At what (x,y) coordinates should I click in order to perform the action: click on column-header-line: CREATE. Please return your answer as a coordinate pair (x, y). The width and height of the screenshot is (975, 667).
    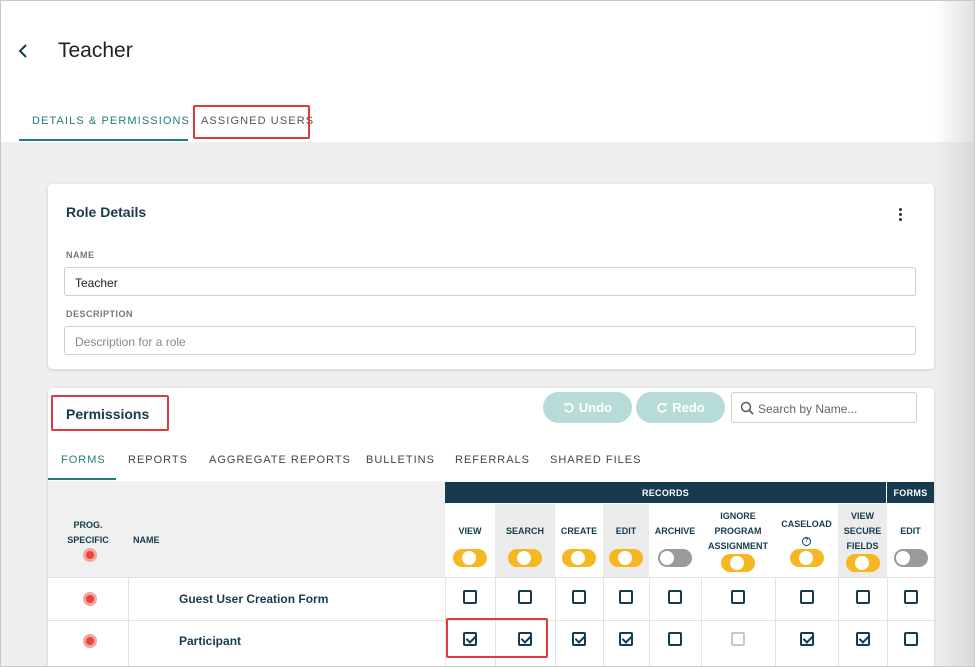
    Looking at the image, I should click on (579, 531).